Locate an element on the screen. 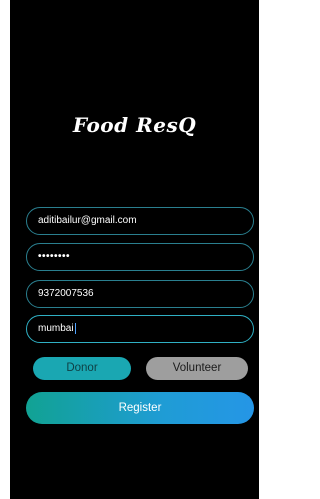  email-value: aditibailur@gmail.com is located at coordinates (87, 220).